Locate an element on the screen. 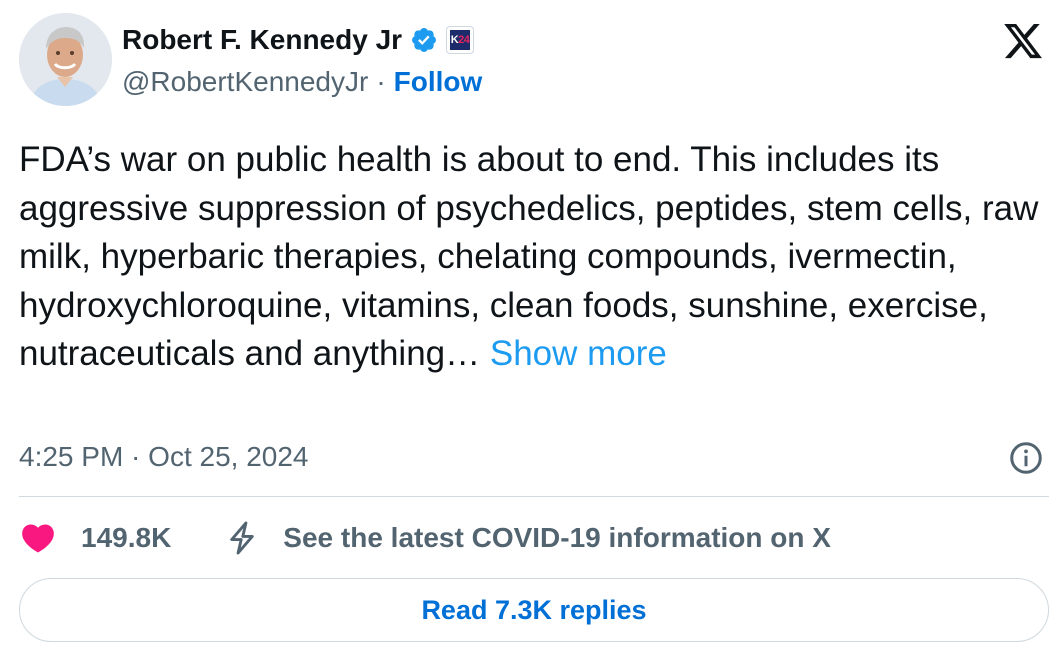 Image resolution: width=1062 pixels, height=668 pixels. bolt-icon is located at coordinates (242, 538).